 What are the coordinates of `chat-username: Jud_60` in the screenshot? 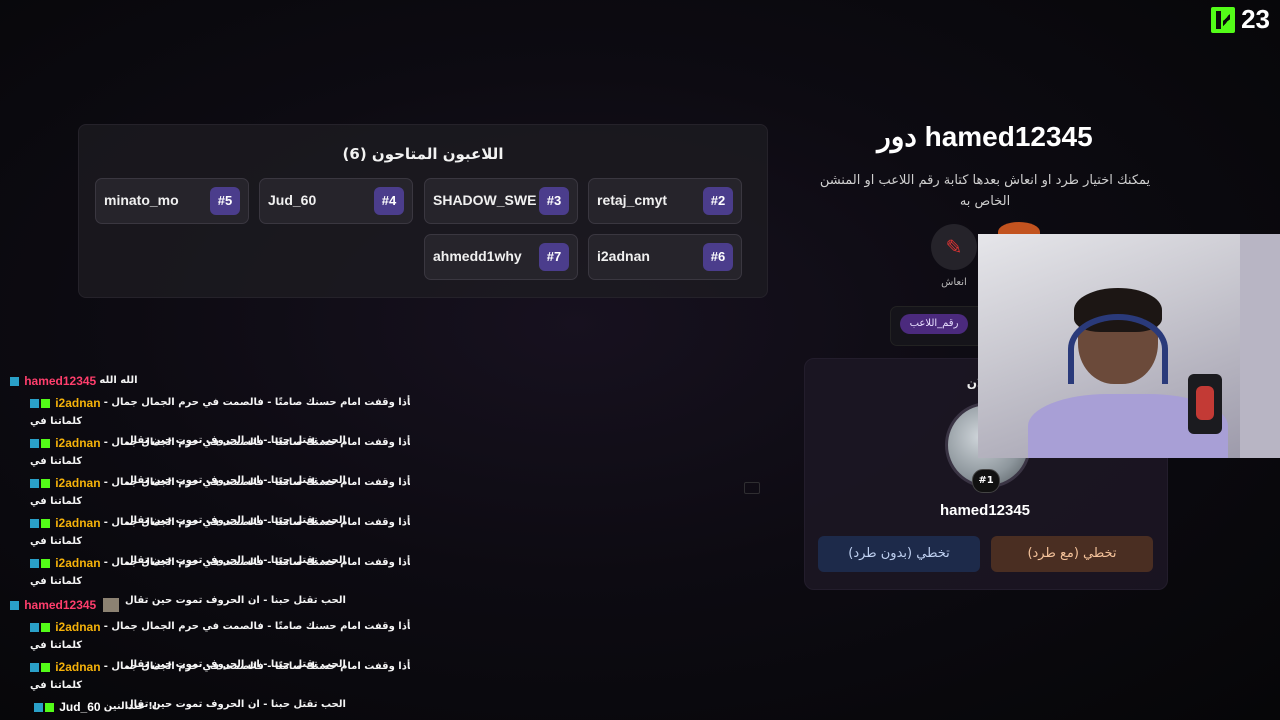 It's located at (79, 707).